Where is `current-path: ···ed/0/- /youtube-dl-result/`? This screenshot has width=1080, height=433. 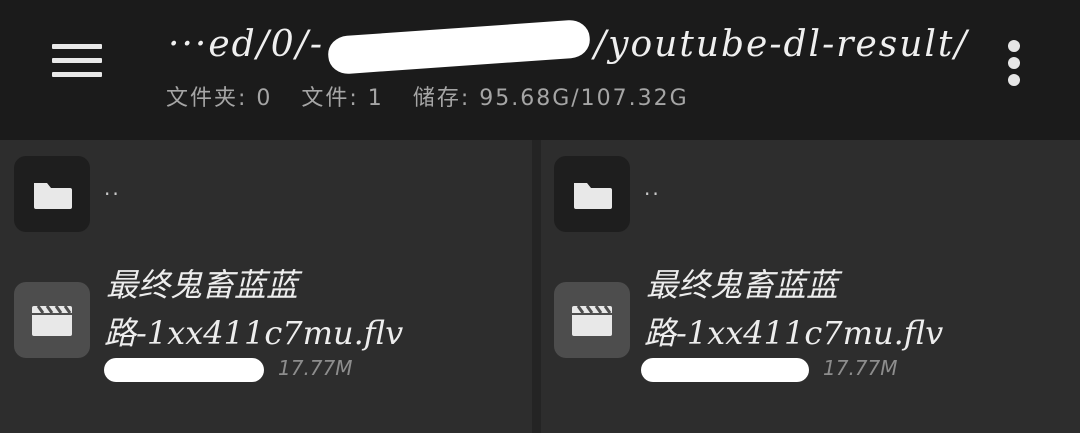 current-path: ···ed/0/- /youtube-dl-result/ is located at coordinates (568, 47).